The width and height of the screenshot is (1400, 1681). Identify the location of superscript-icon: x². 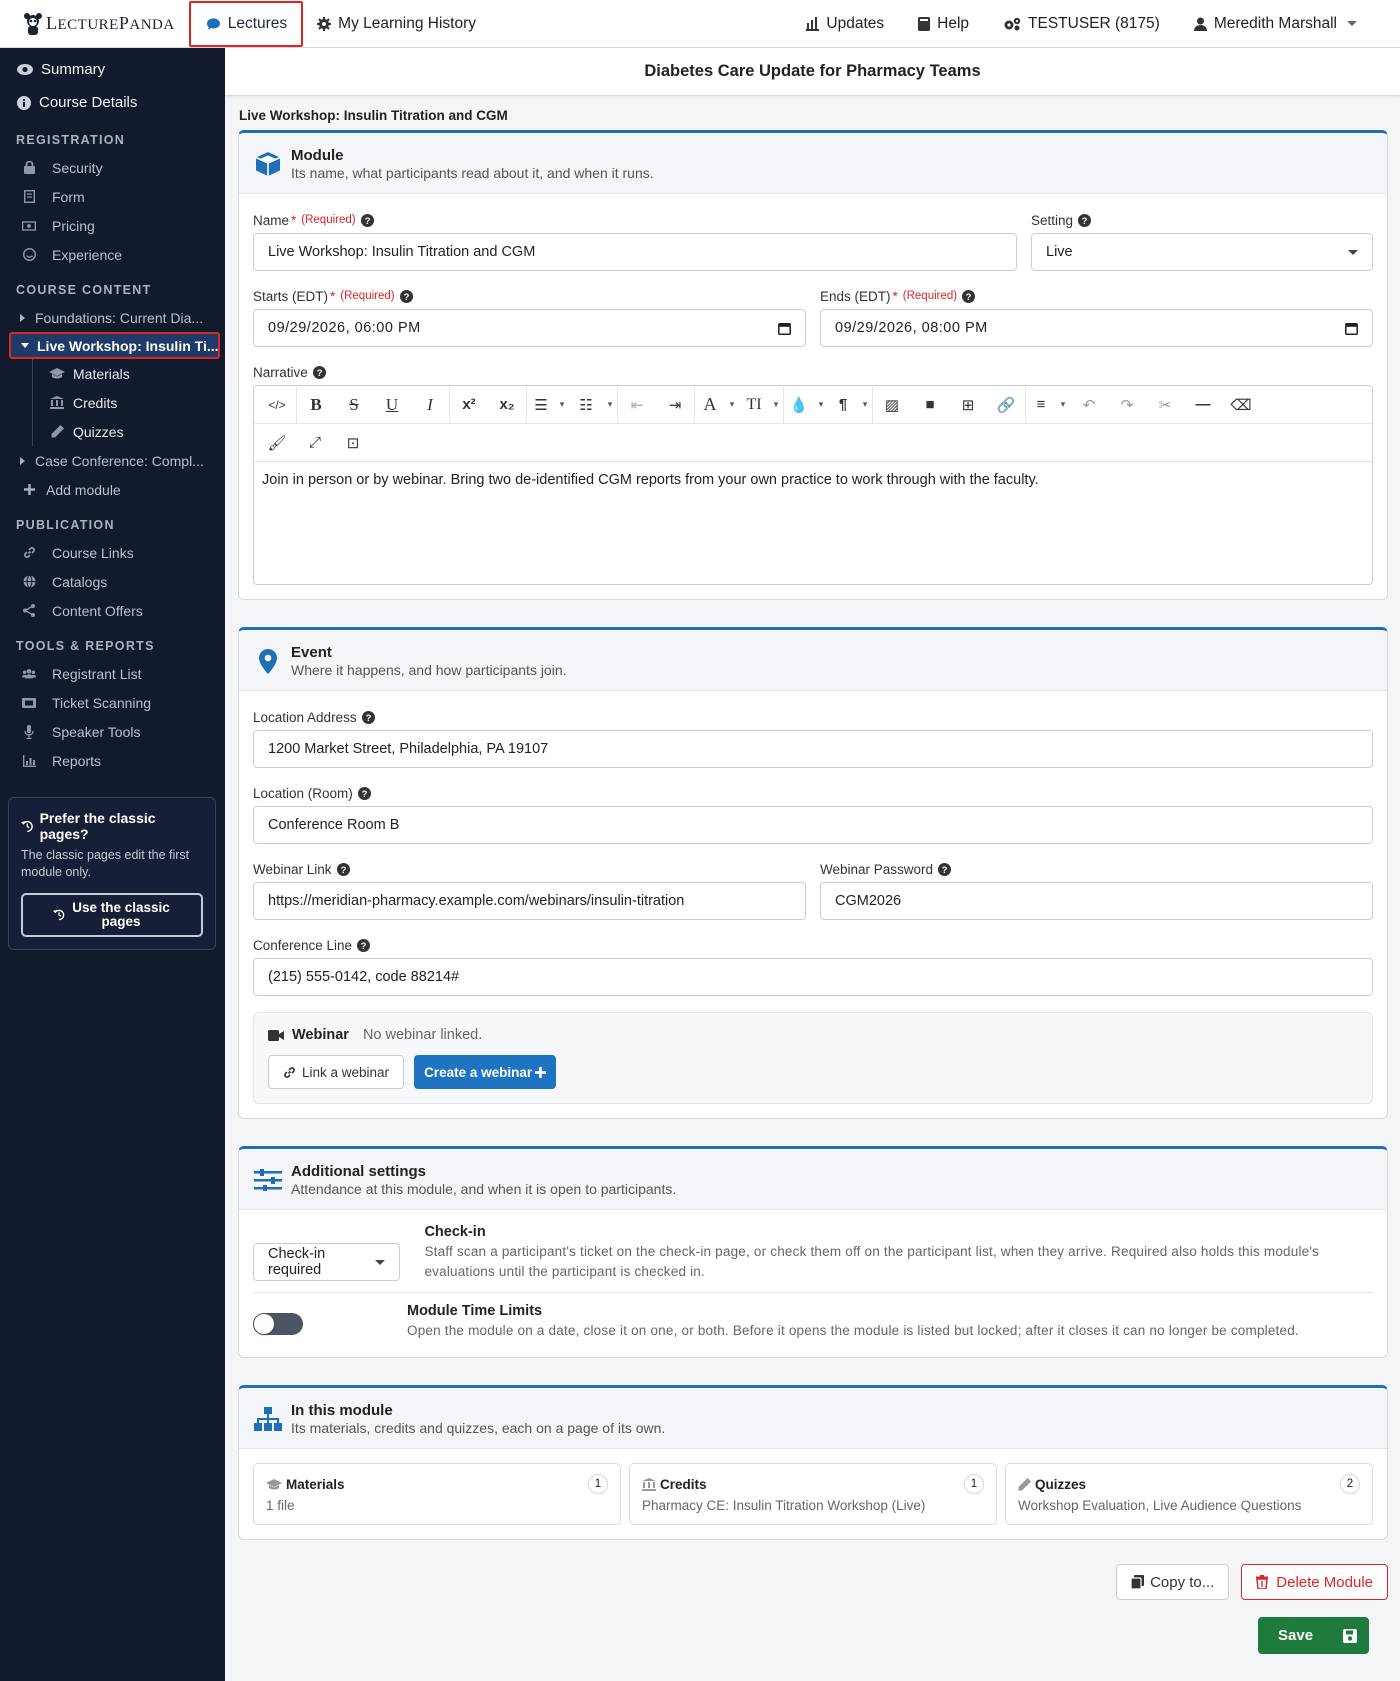
(469, 405).